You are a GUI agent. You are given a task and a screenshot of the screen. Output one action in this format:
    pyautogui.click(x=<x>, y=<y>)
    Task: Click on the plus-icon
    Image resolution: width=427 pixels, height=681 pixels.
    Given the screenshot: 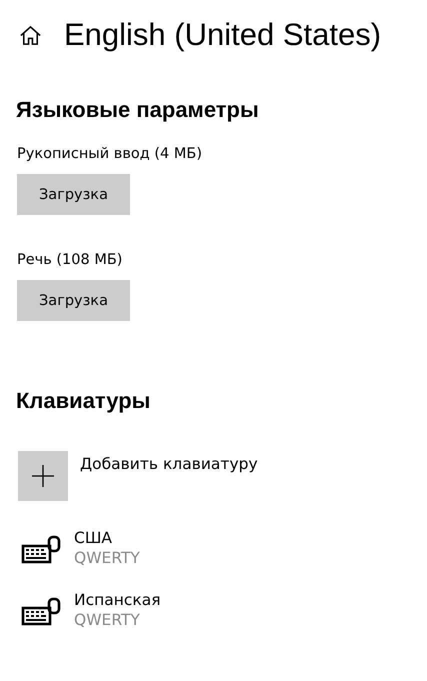 What is the action you would take?
    pyautogui.click(x=43, y=476)
    